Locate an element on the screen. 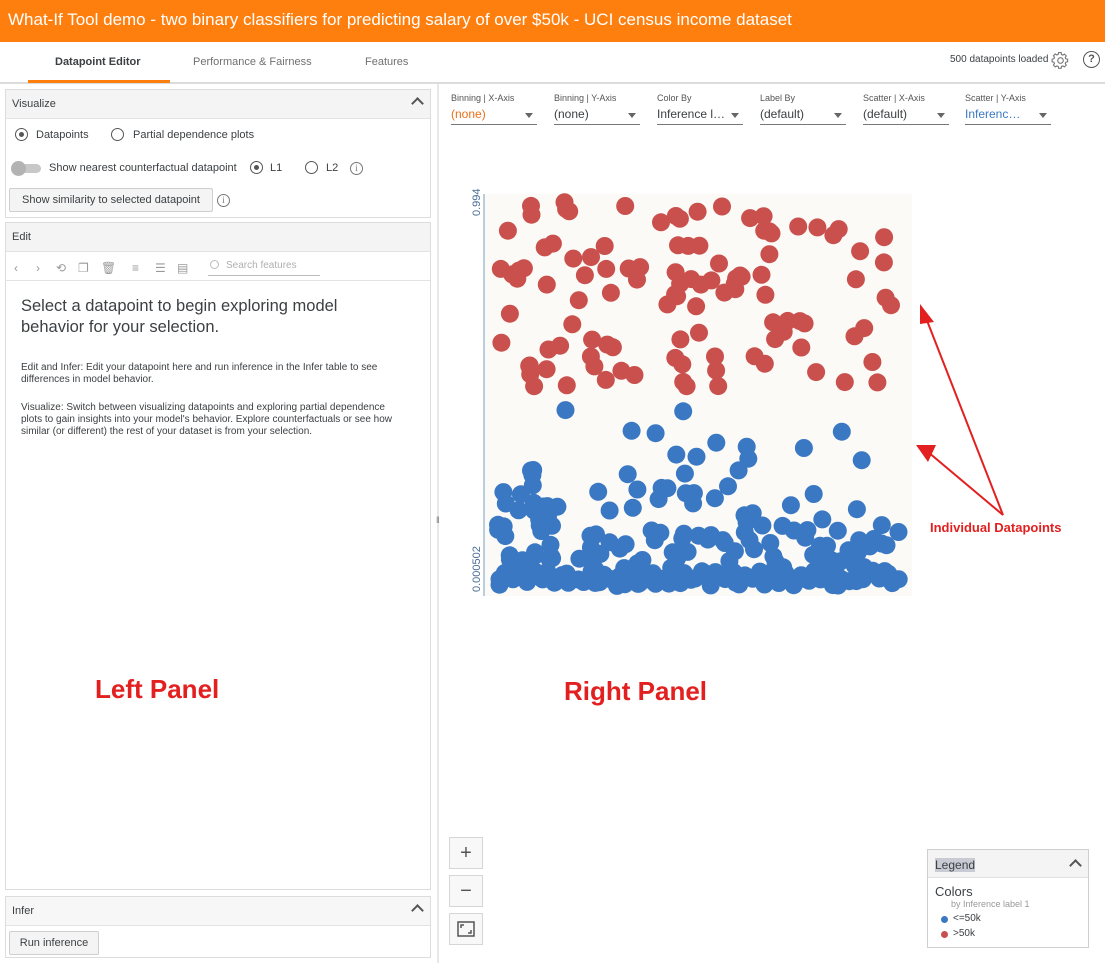 The image size is (1105, 963). sort-list-icon: ☰ is located at coordinates (160, 268).